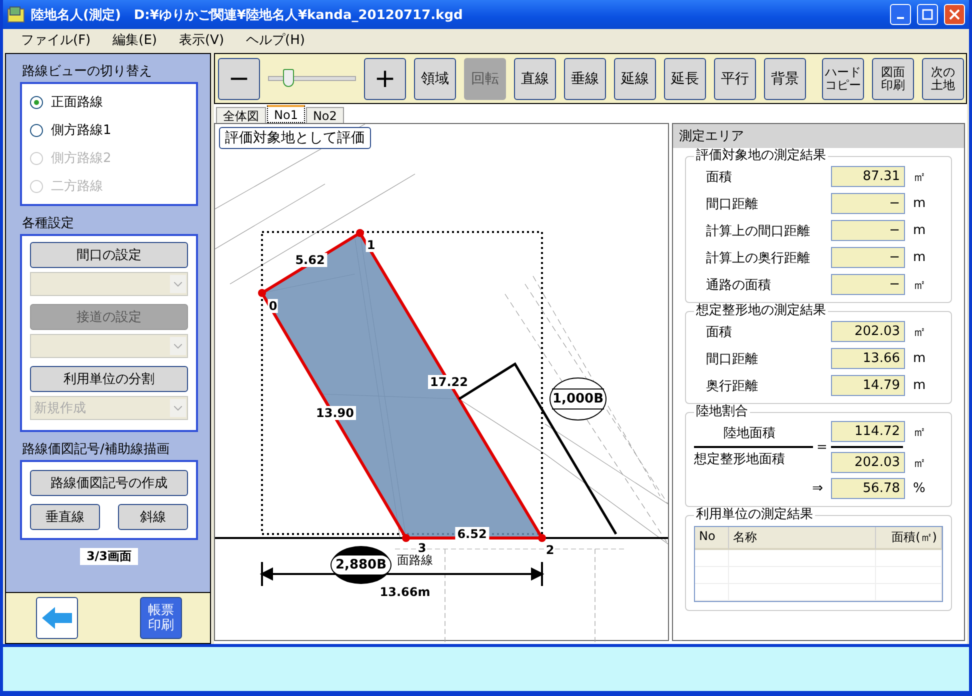  What do you see at coordinates (87, 71) in the screenshot?
I see `section-title: 路線ビューの切り替え` at bounding box center [87, 71].